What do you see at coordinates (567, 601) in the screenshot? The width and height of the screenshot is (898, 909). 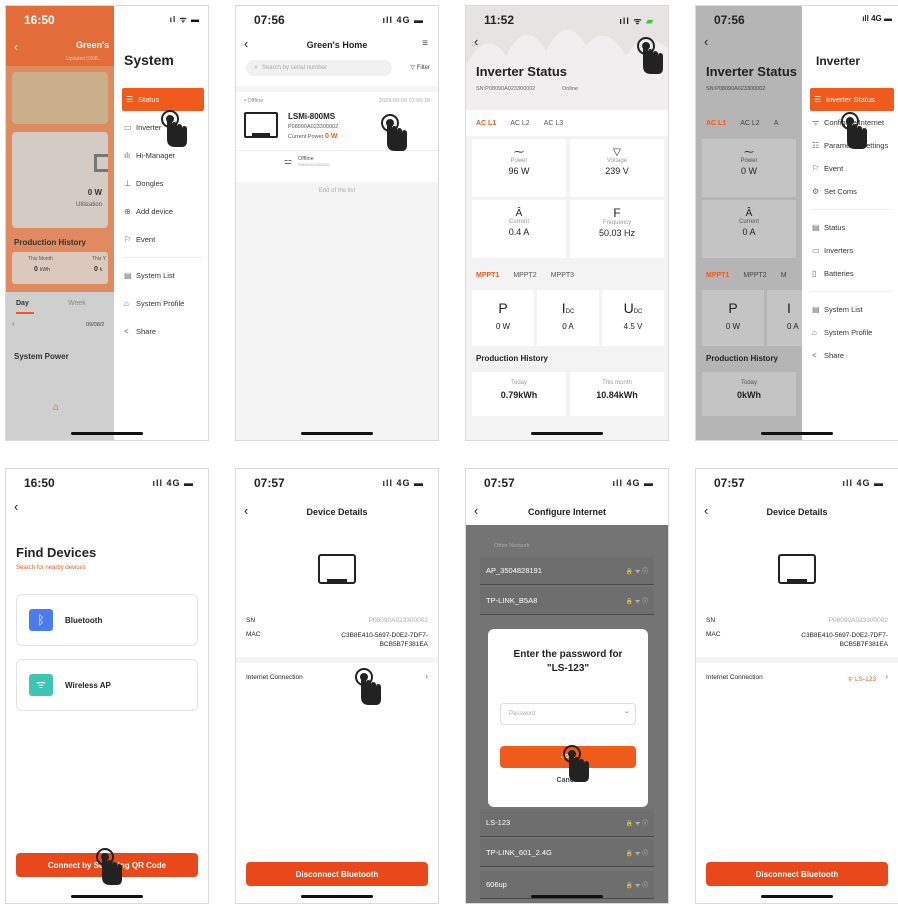 I see `network-row: TP-LINK_B5A8 🔒 ᯤ ⓘ` at bounding box center [567, 601].